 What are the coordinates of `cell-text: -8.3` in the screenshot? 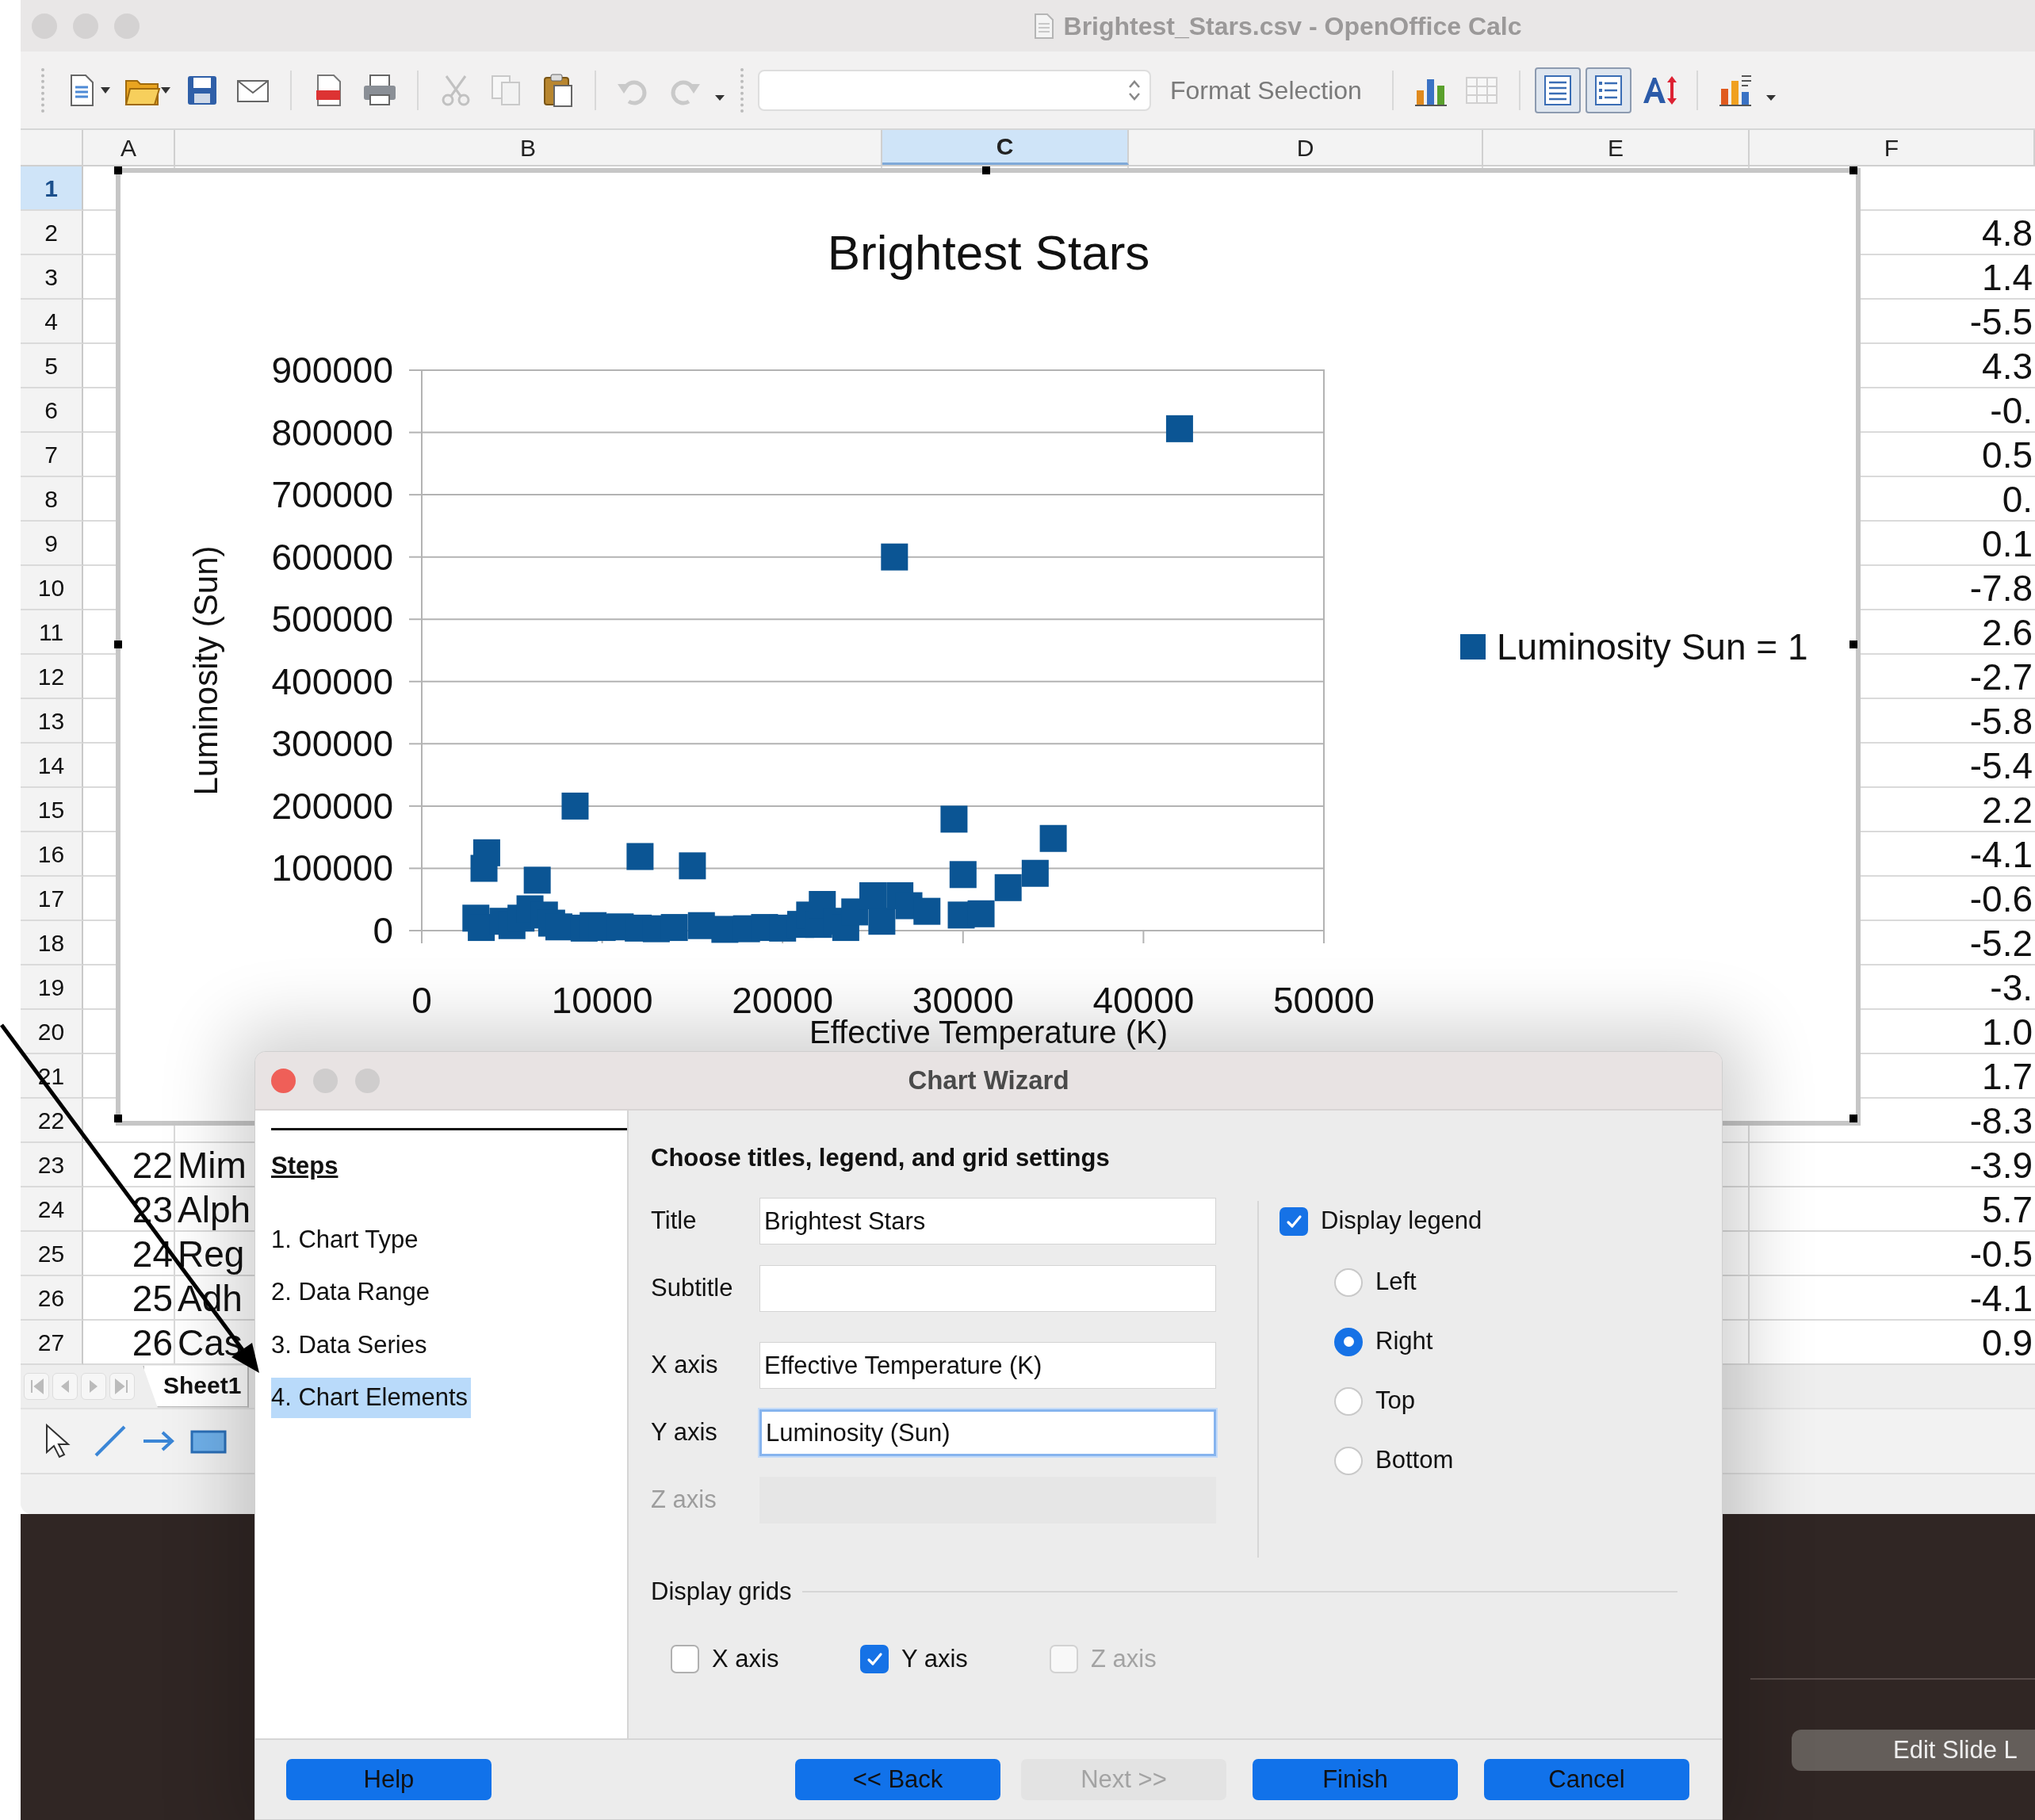 It's located at (2001, 1121).